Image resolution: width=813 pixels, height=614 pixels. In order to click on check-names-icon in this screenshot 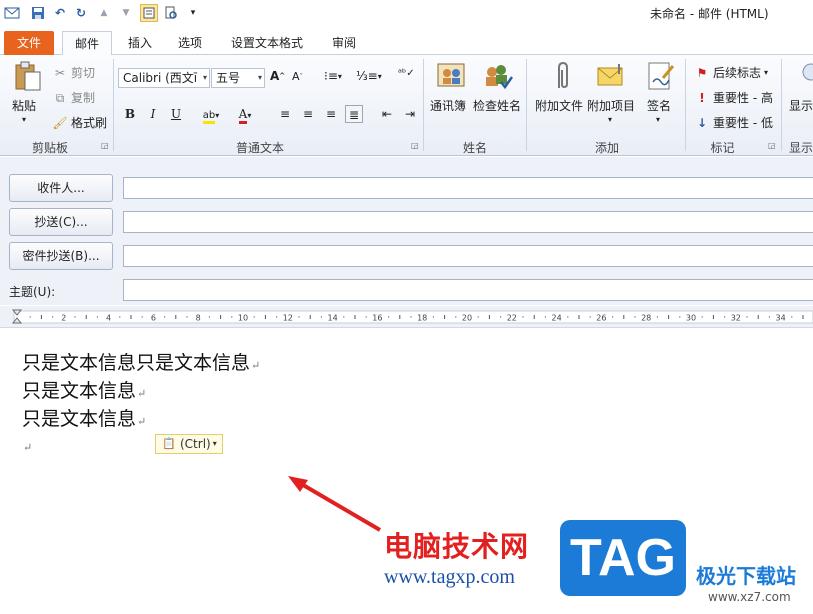, I will do `click(497, 76)`.